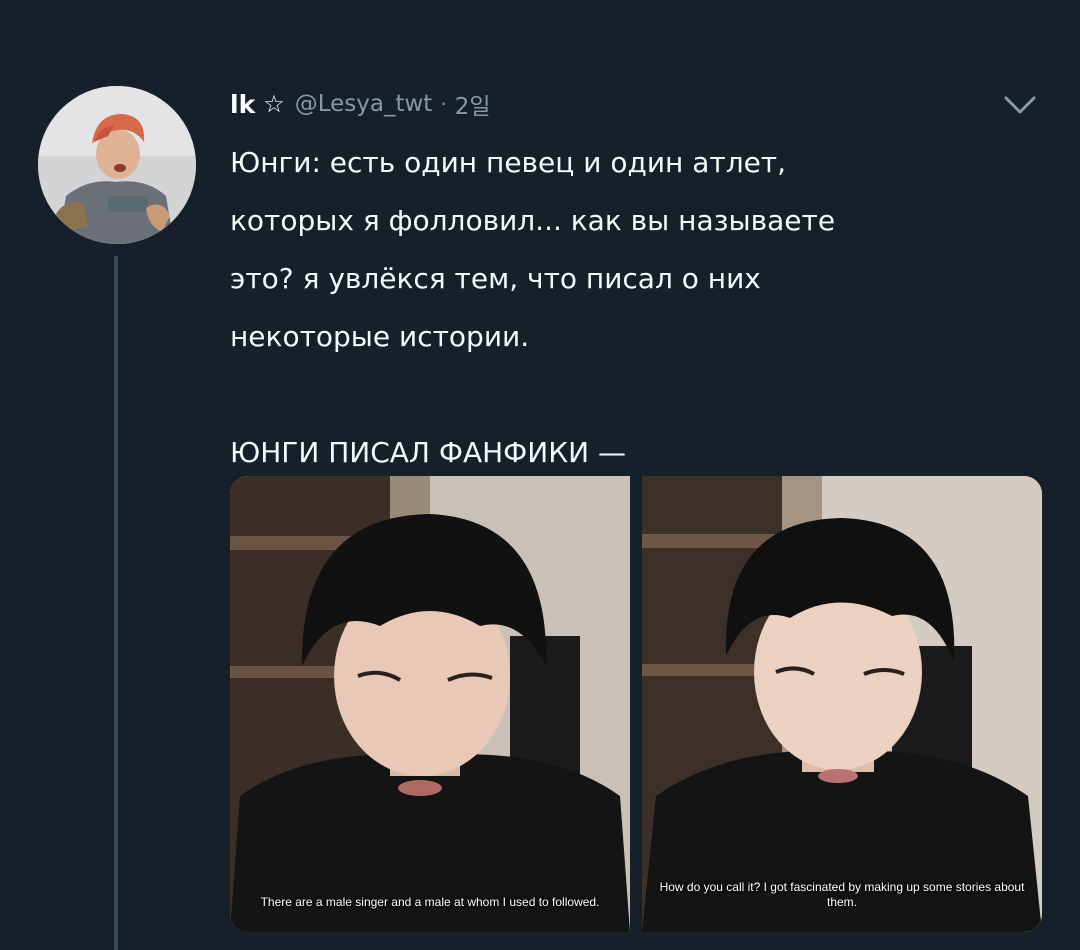  Describe the element at coordinates (274, 104) in the screenshot. I see `star-badge: ☆` at that location.